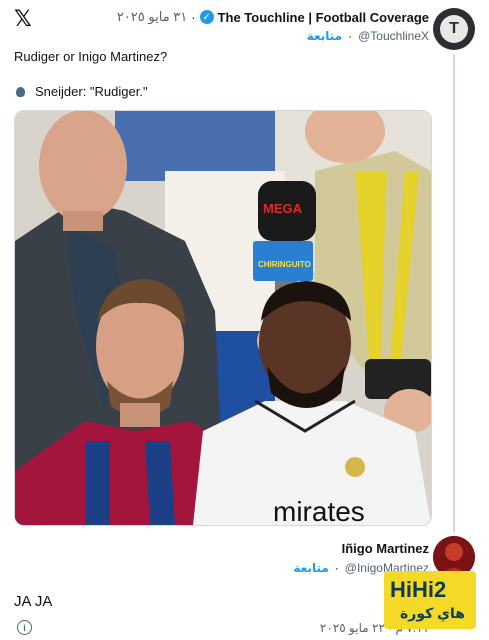  Describe the element at coordinates (91, 56) in the screenshot. I see `tweet-text: Rudiger or Inigo Martinez?` at that location.